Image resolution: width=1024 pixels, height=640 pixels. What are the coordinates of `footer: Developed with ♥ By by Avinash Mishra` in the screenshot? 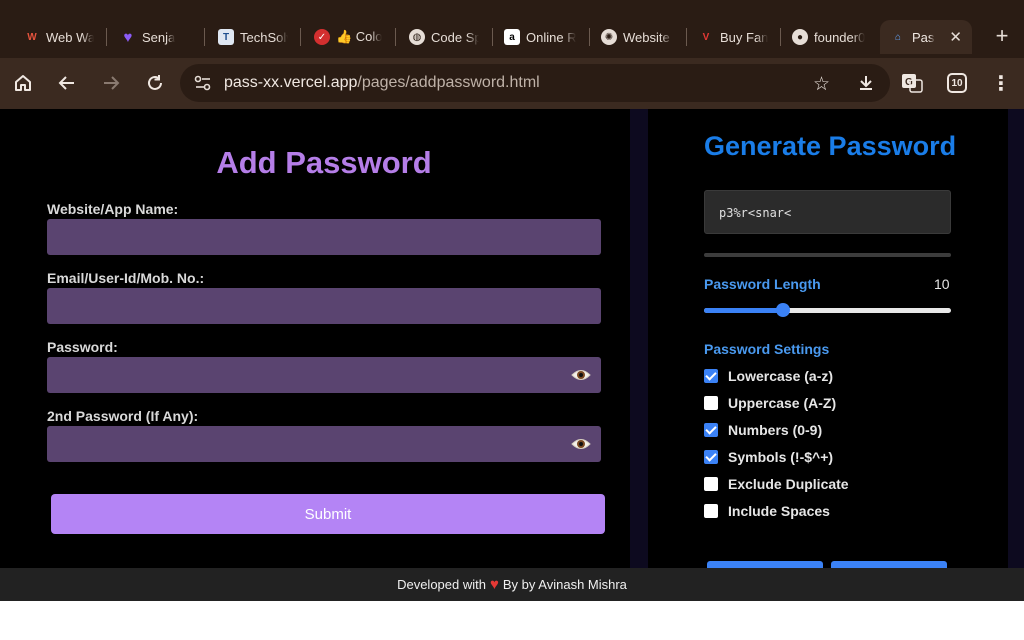 It's located at (512, 584).